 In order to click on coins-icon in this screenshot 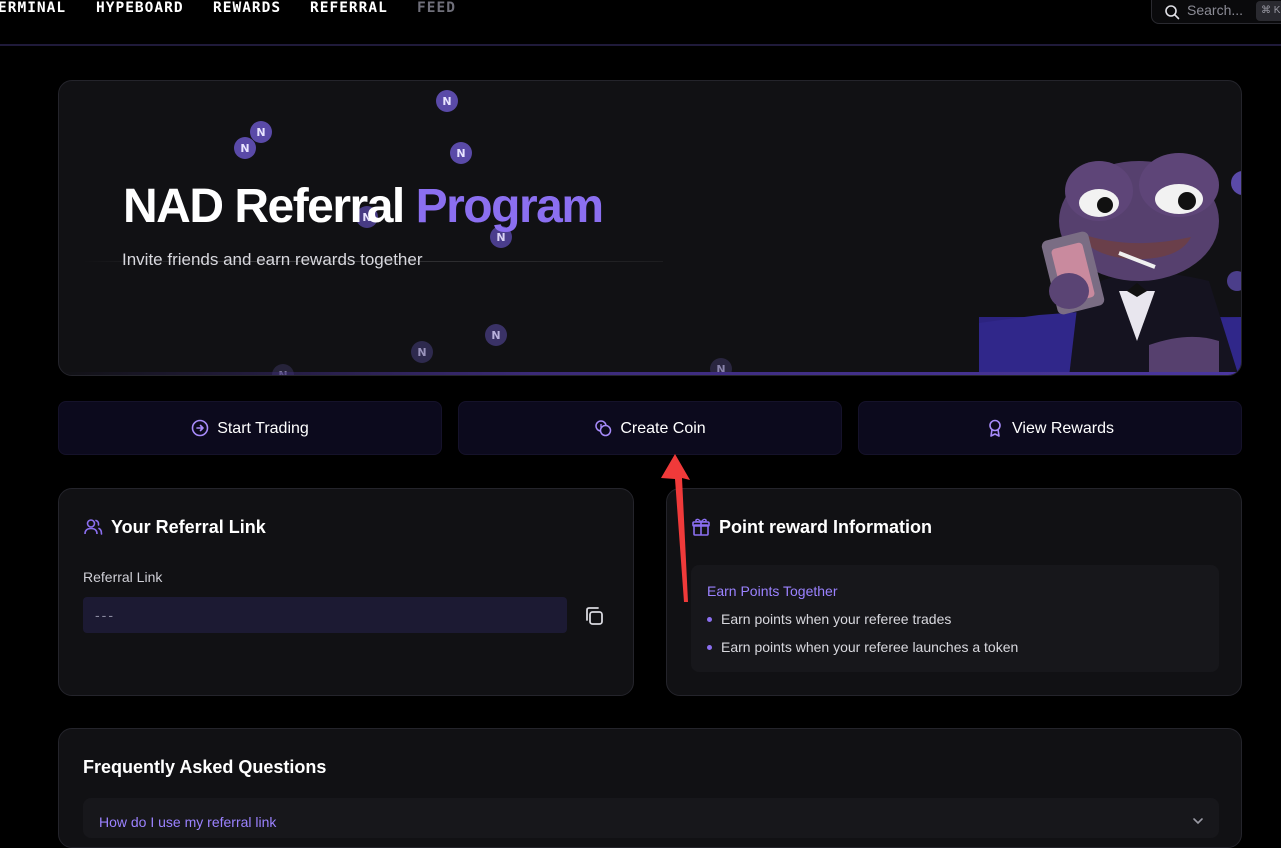, I will do `click(603, 428)`.